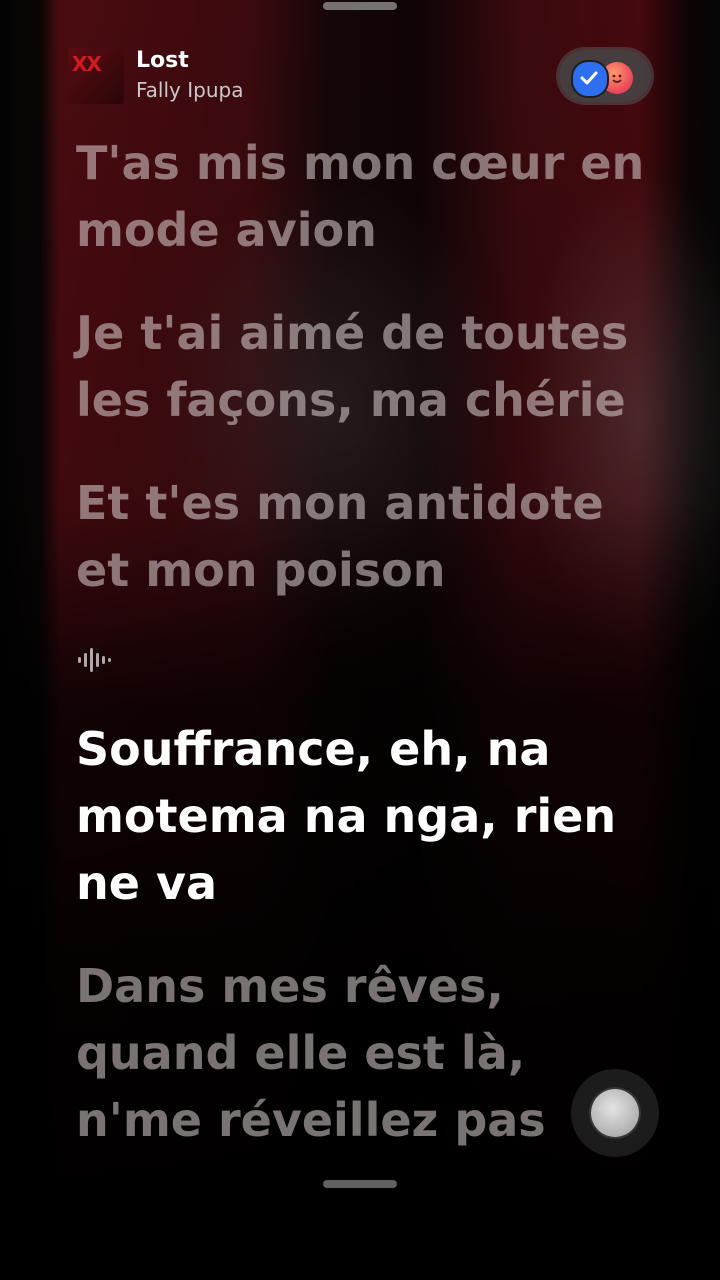 The height and width of the screenshot is (1280, 720). I want to click on audio-wave-icon, so click(94, 660).